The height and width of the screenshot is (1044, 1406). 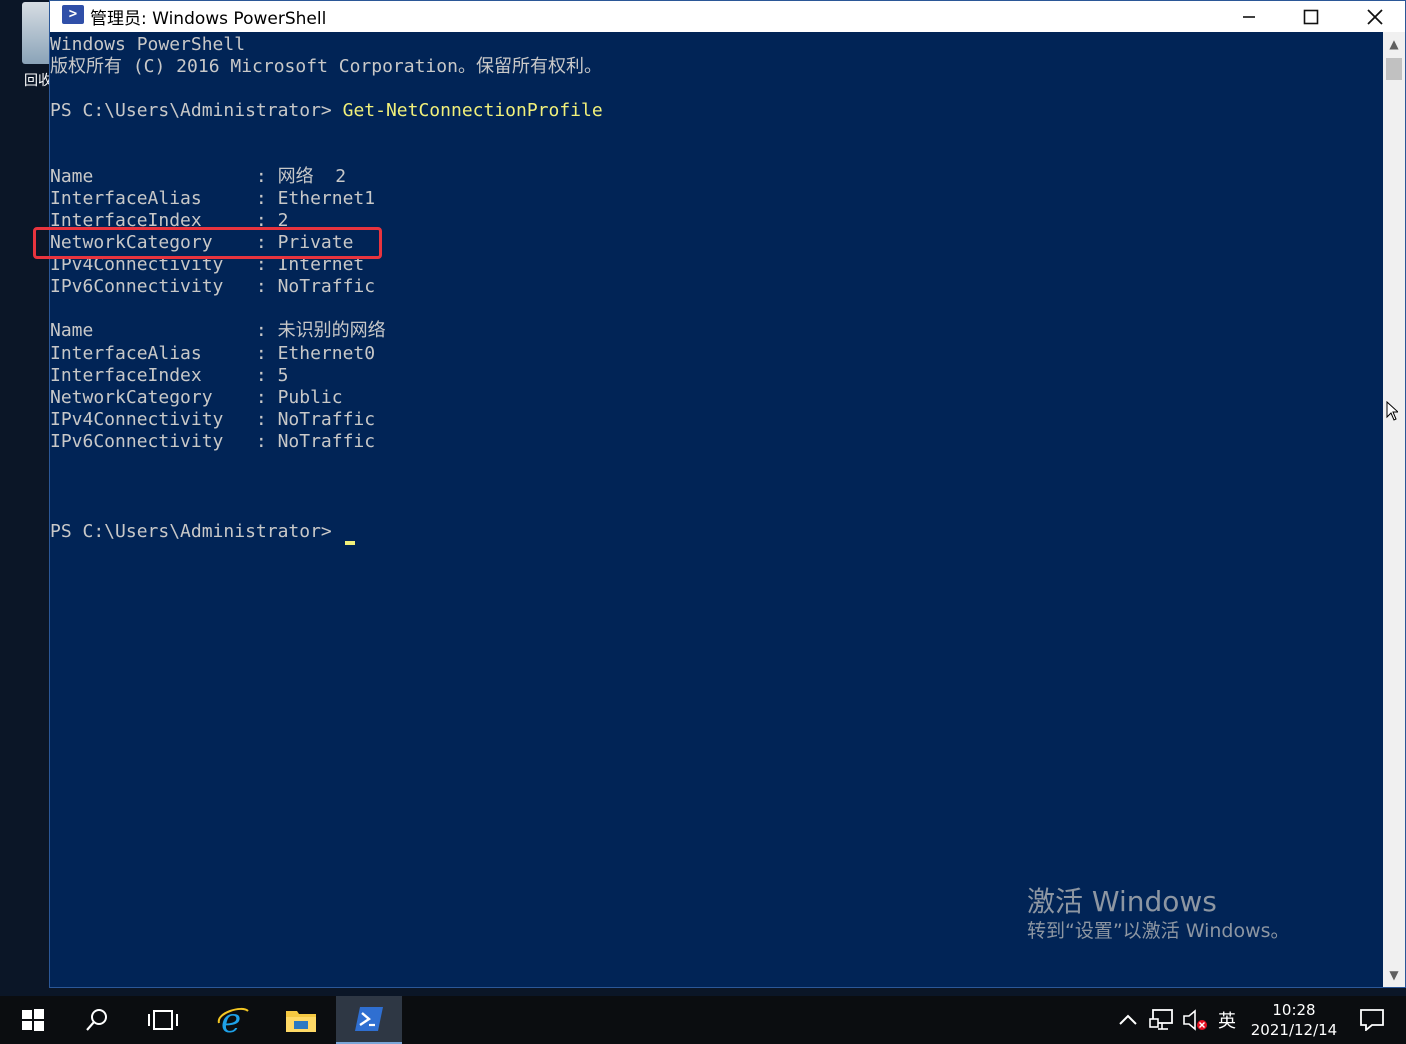 I want to click on console-prompt-line: PS C:\Users\Administrator>, so click(x=202, y=533).